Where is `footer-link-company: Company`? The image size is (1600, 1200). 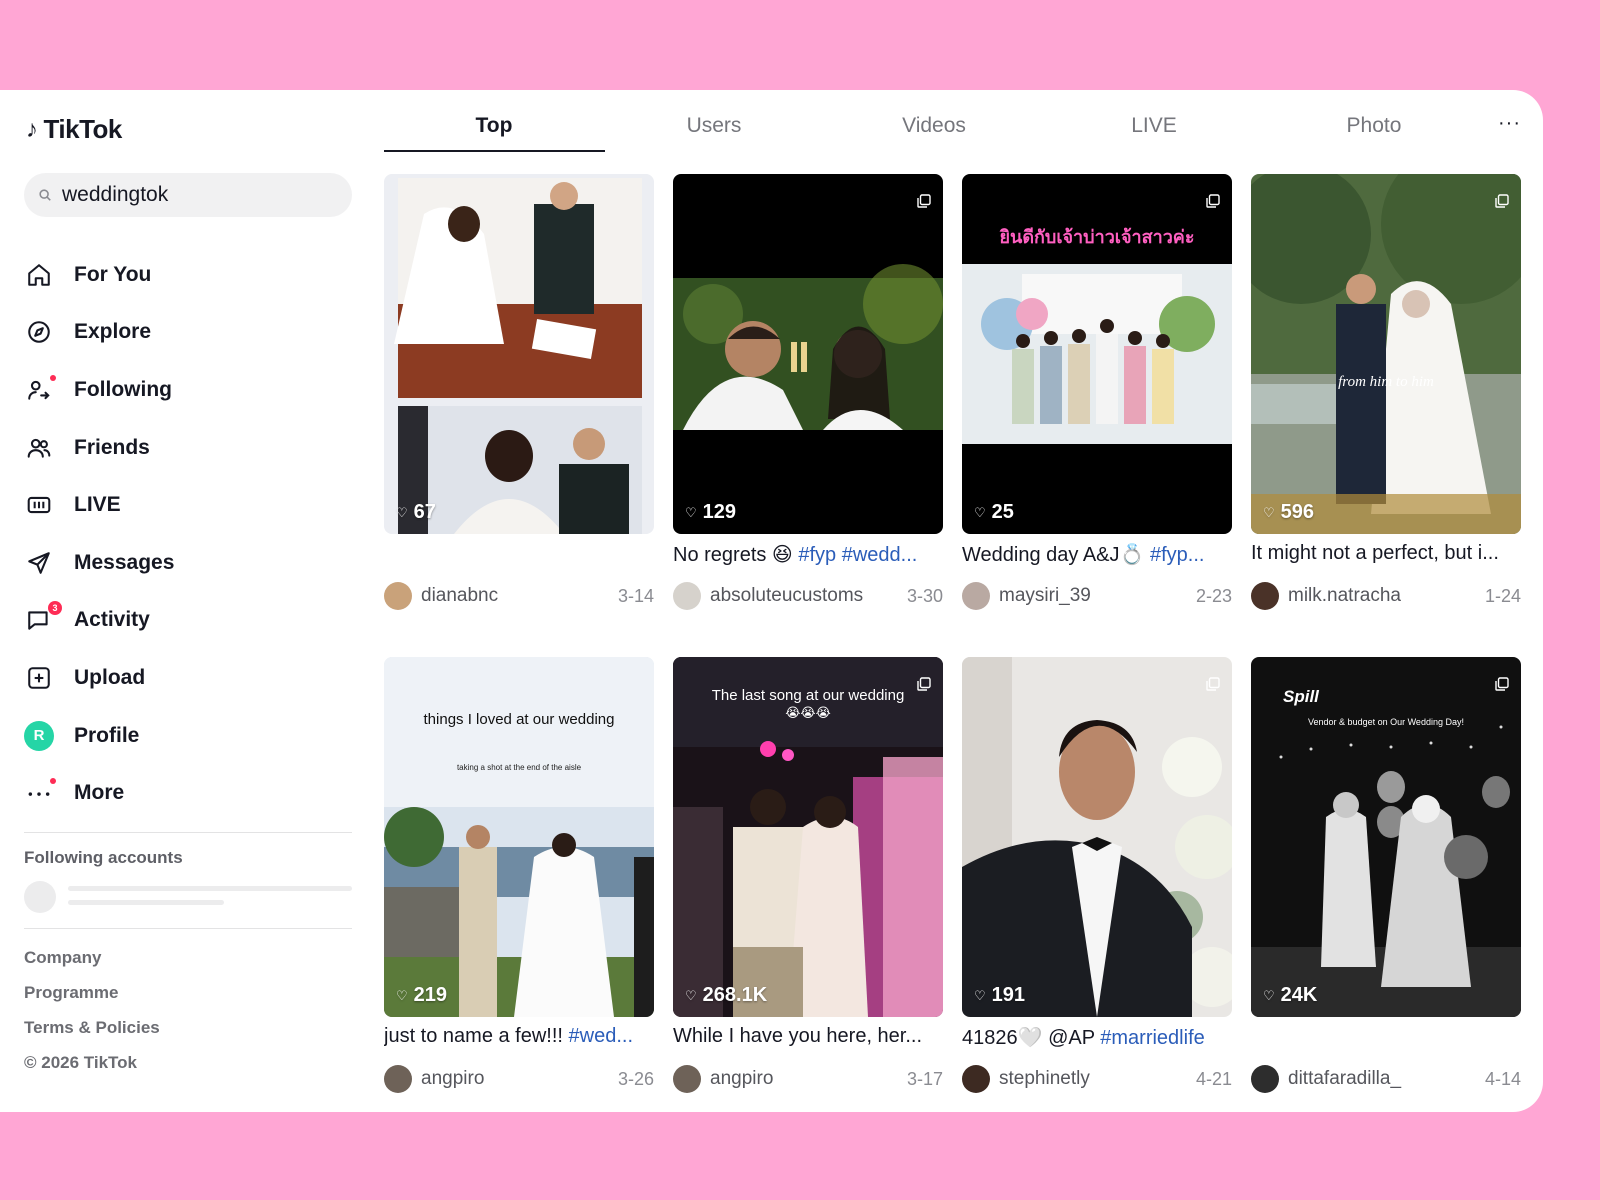 footer-link-company: Company is located at coordinates (92, 957).